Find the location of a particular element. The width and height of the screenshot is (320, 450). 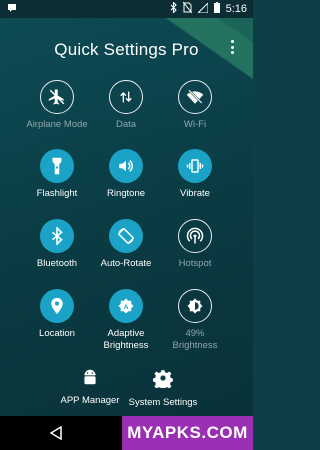

app-manager-button: APP Manager is located at coordinates (90, 387).